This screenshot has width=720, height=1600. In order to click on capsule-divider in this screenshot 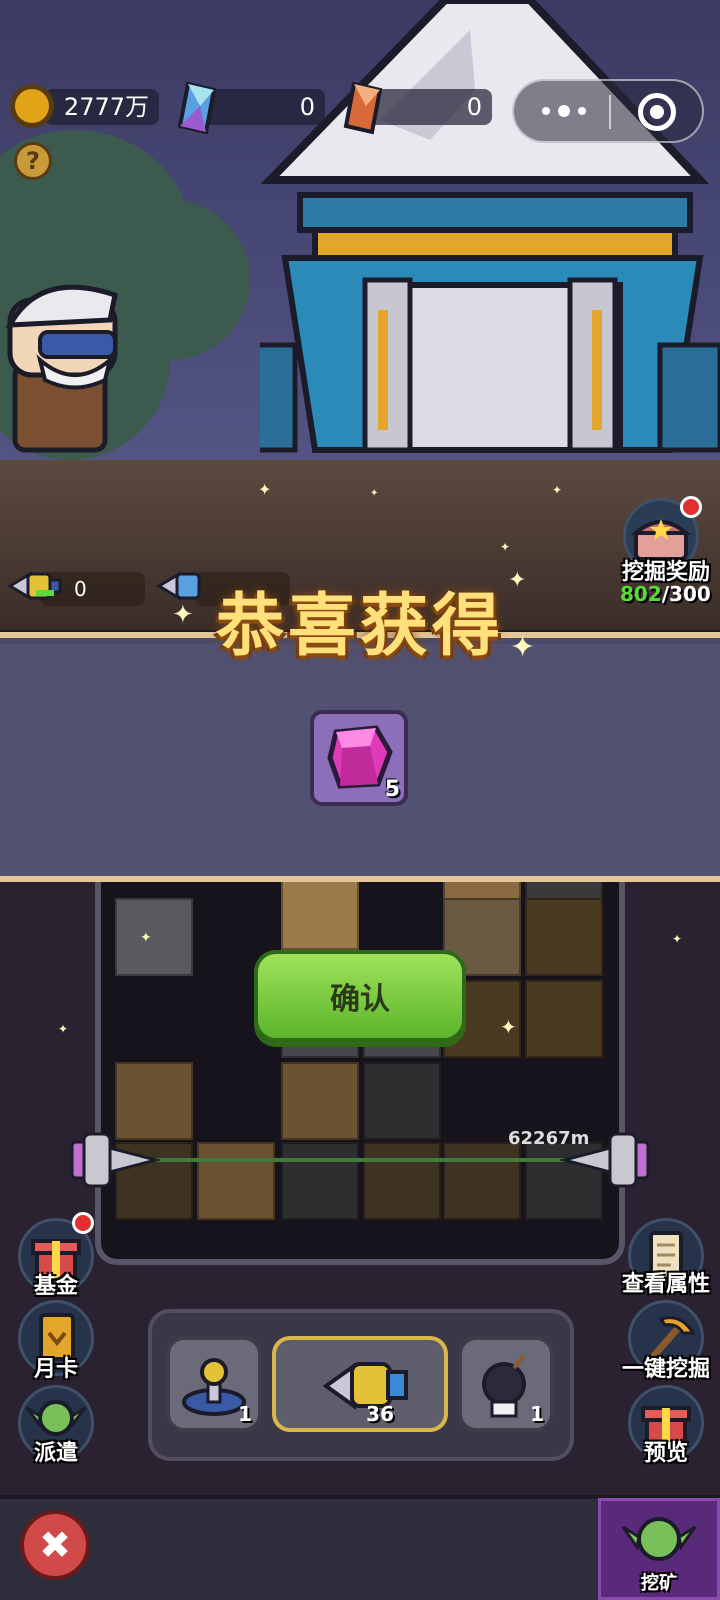, I will do `click(610, 112)`.